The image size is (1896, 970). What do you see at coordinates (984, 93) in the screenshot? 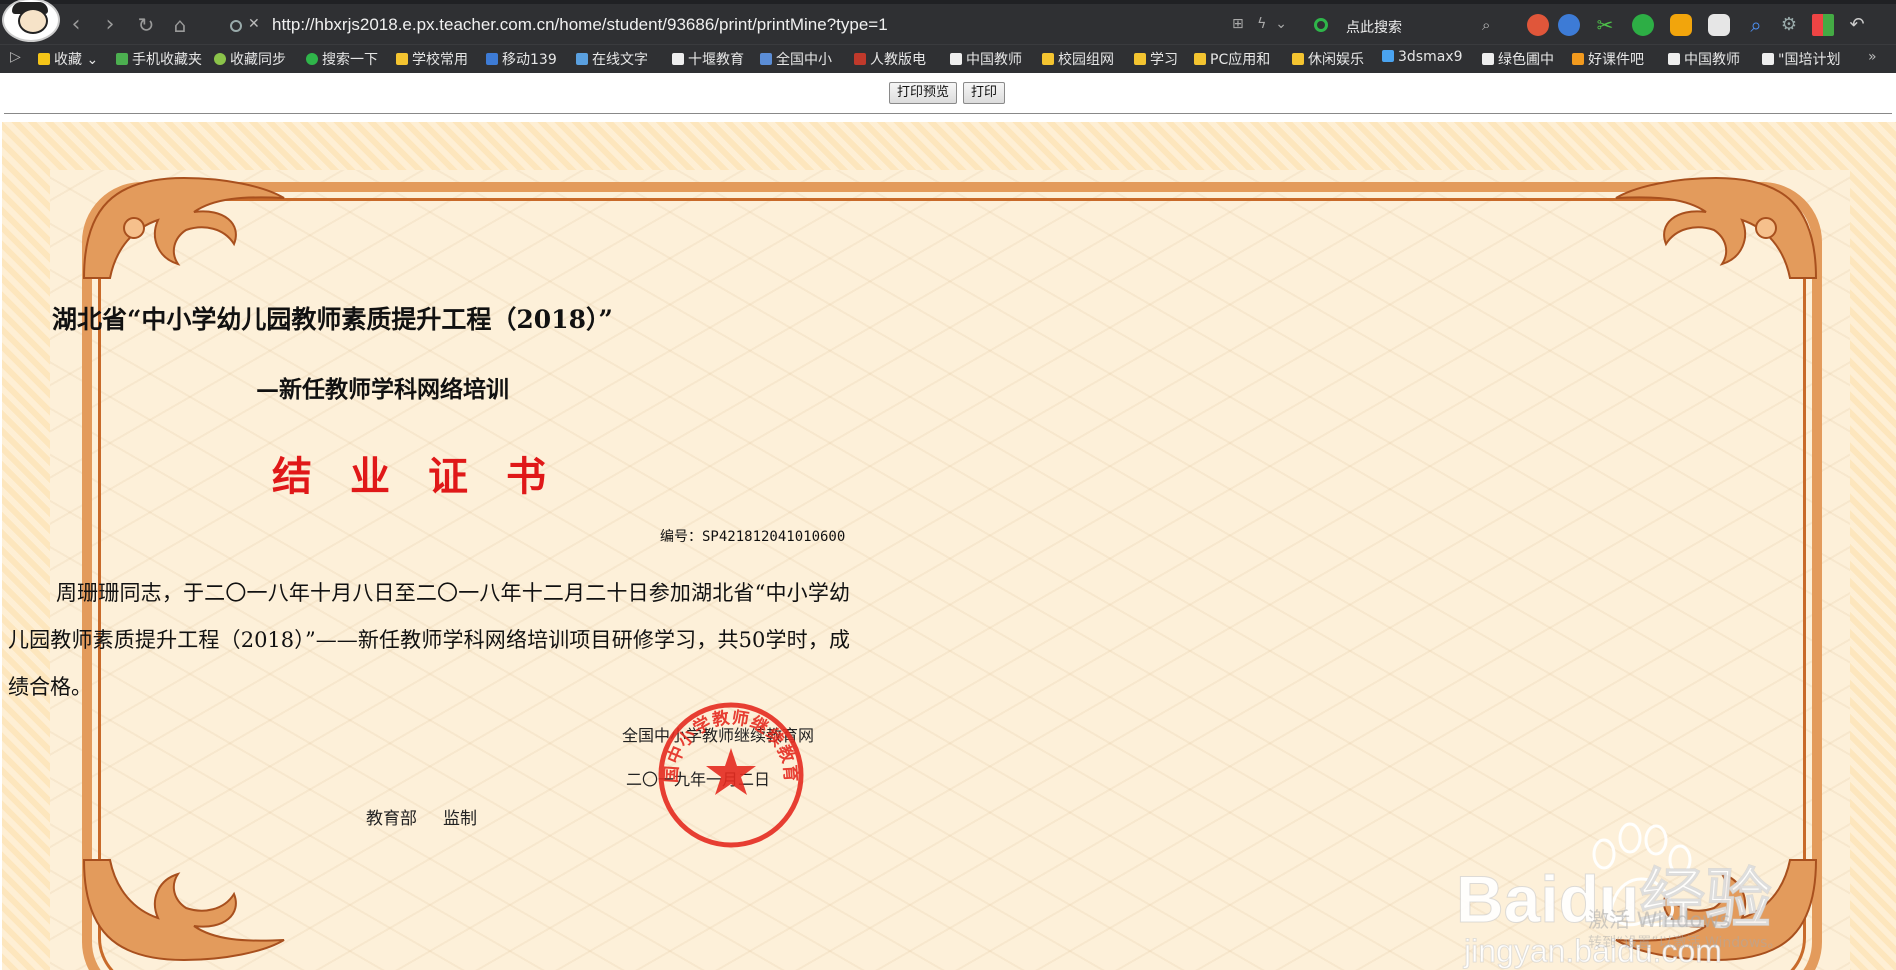
I see `print-button: 打印` at bounding box center [984, 93].